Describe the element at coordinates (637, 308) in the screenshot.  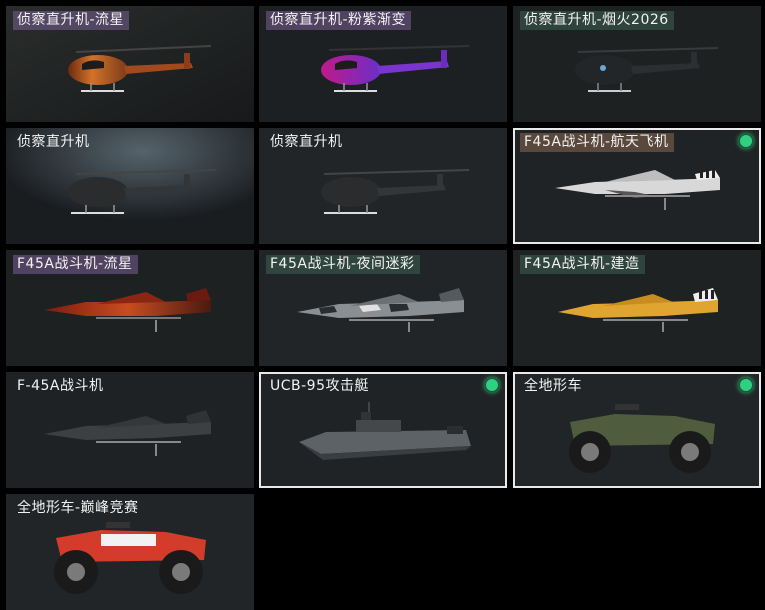
I see `vehicle-card-f45a-construction: F45A战斗机-建造` at that location.